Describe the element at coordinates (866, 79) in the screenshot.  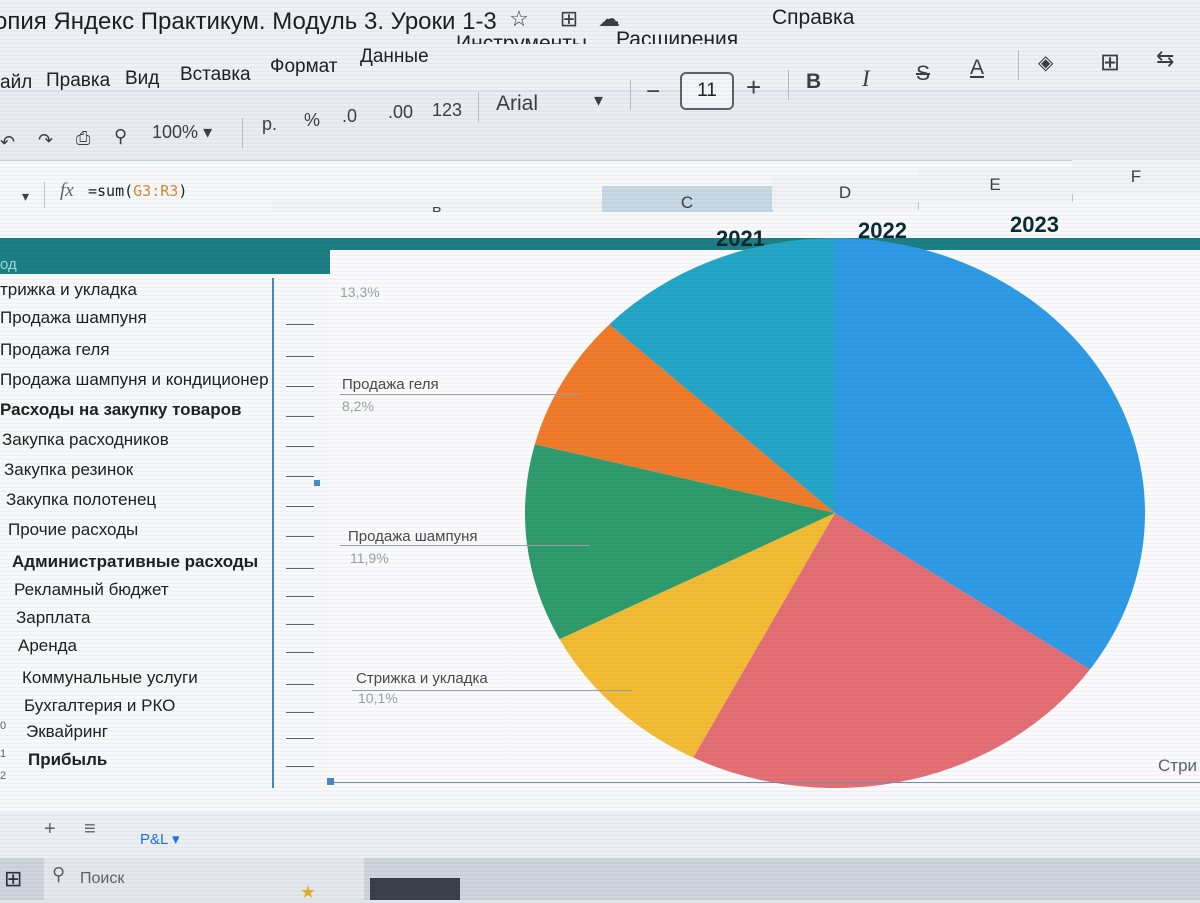
I see `italic-button: I` at that location.